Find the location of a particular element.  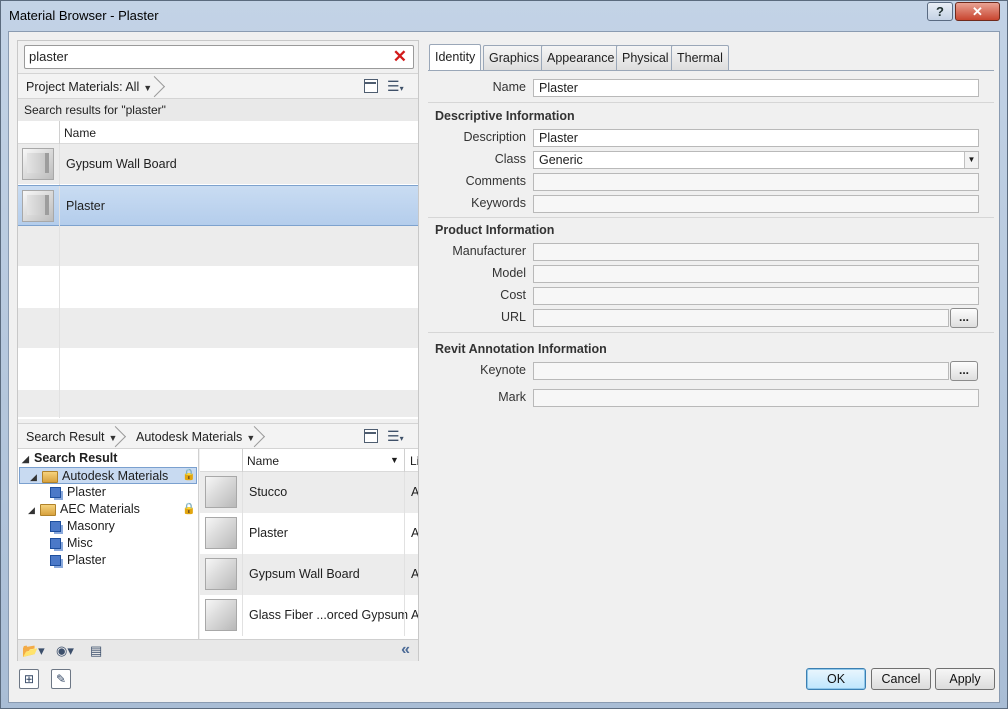

grid-header: Name is located at coordinates (218, 132).